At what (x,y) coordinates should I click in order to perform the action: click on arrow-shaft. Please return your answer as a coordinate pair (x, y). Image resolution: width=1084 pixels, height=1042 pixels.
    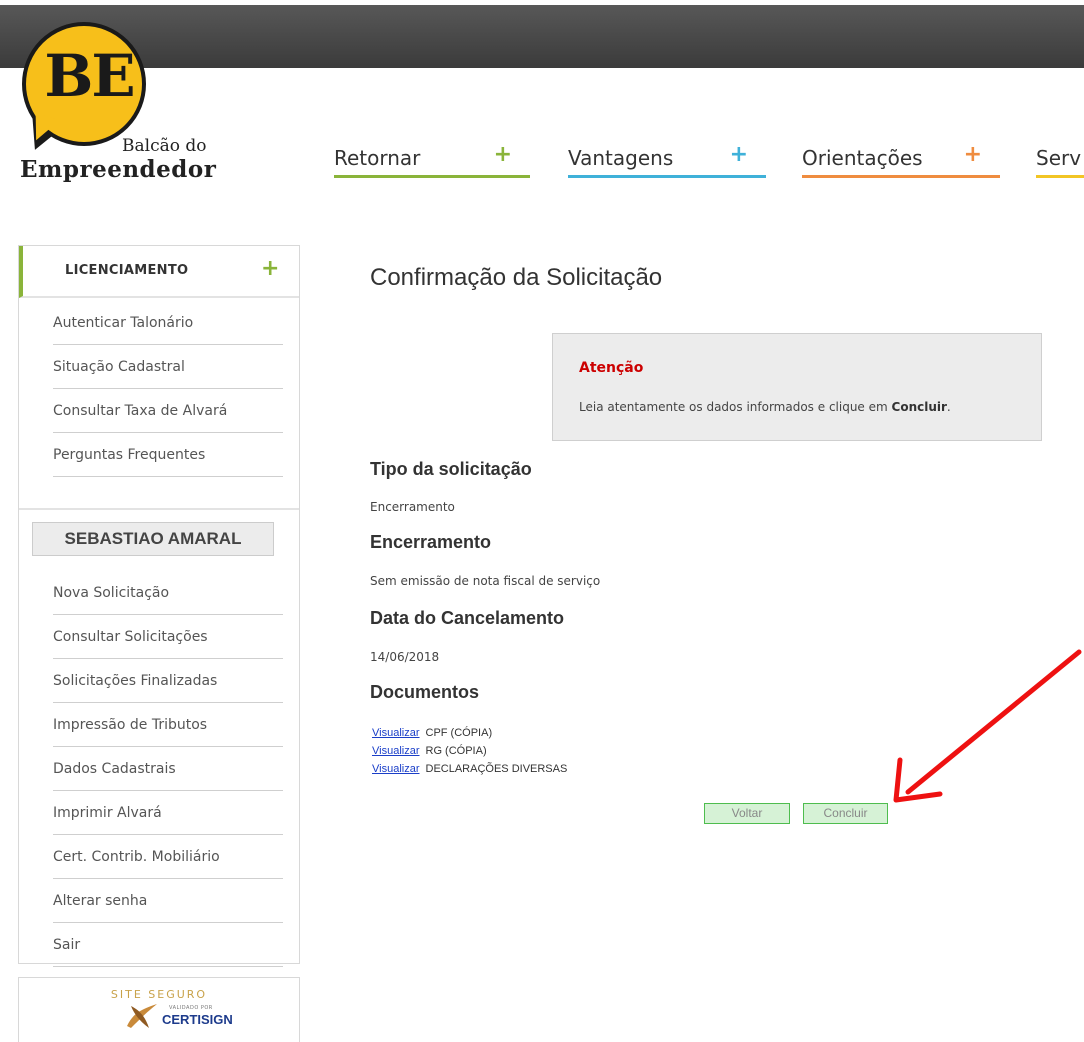
    Looking at the image, I should click on (993, 722).